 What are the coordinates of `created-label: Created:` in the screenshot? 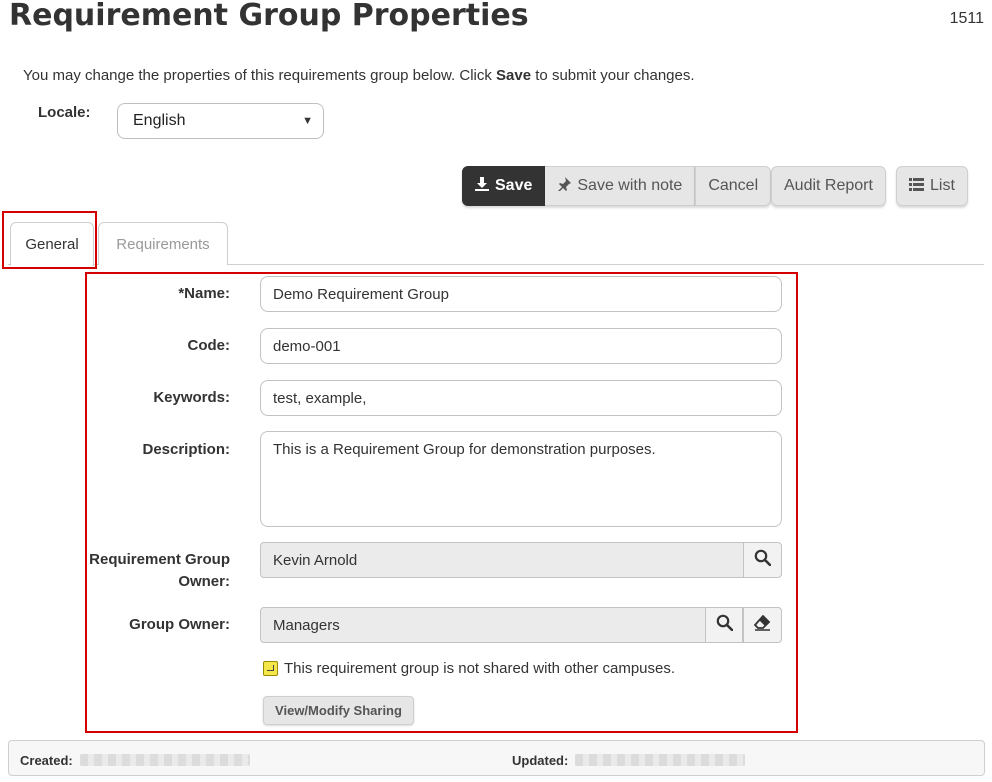 It's located at (46, 760).